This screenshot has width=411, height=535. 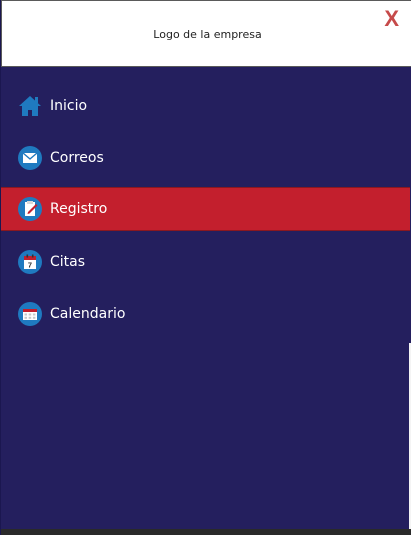 What do you see at coordinates (206, 532) in the screenshot?
I see `bottom-border` at bounding box center [206, 532].